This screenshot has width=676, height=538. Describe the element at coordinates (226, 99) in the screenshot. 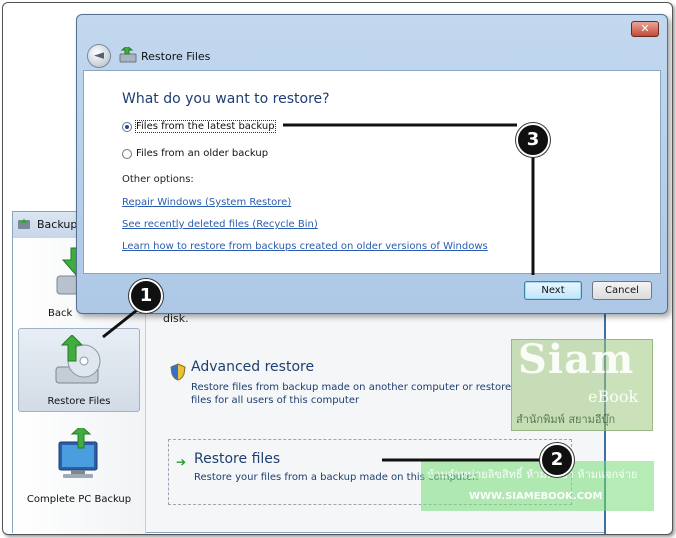

I see `dialog-heading: What do you want to restore?` at that location.